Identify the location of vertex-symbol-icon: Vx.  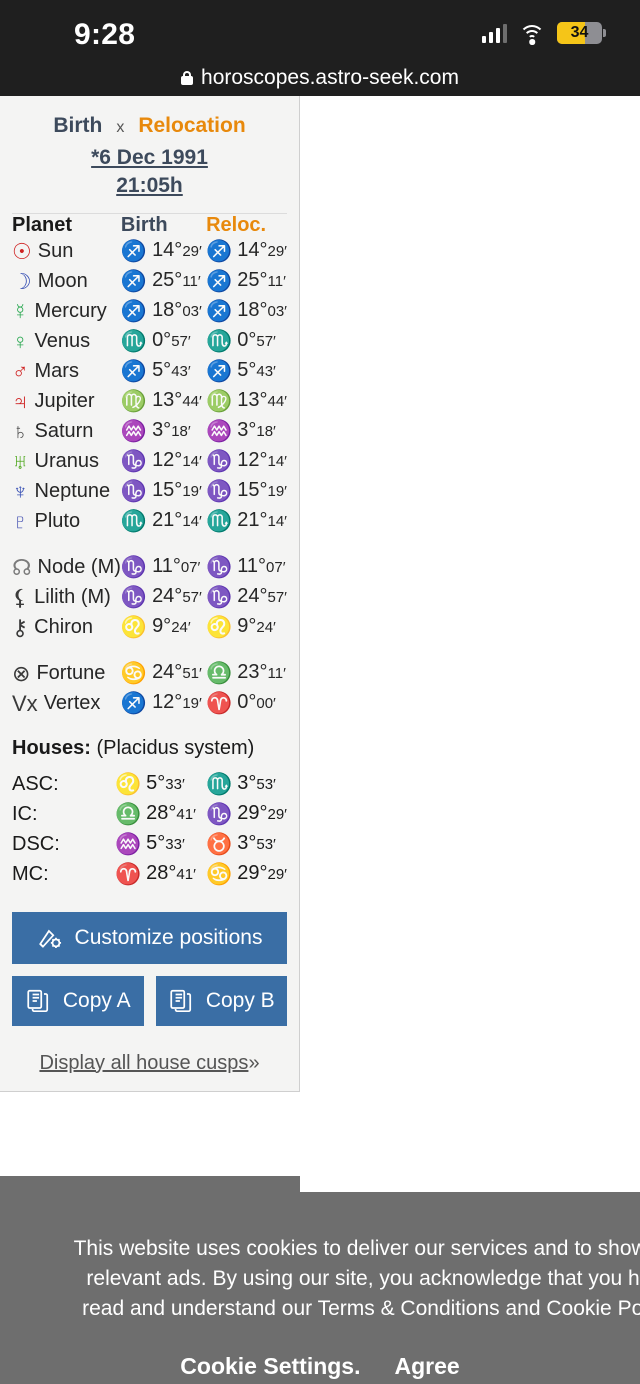
(25, 704).